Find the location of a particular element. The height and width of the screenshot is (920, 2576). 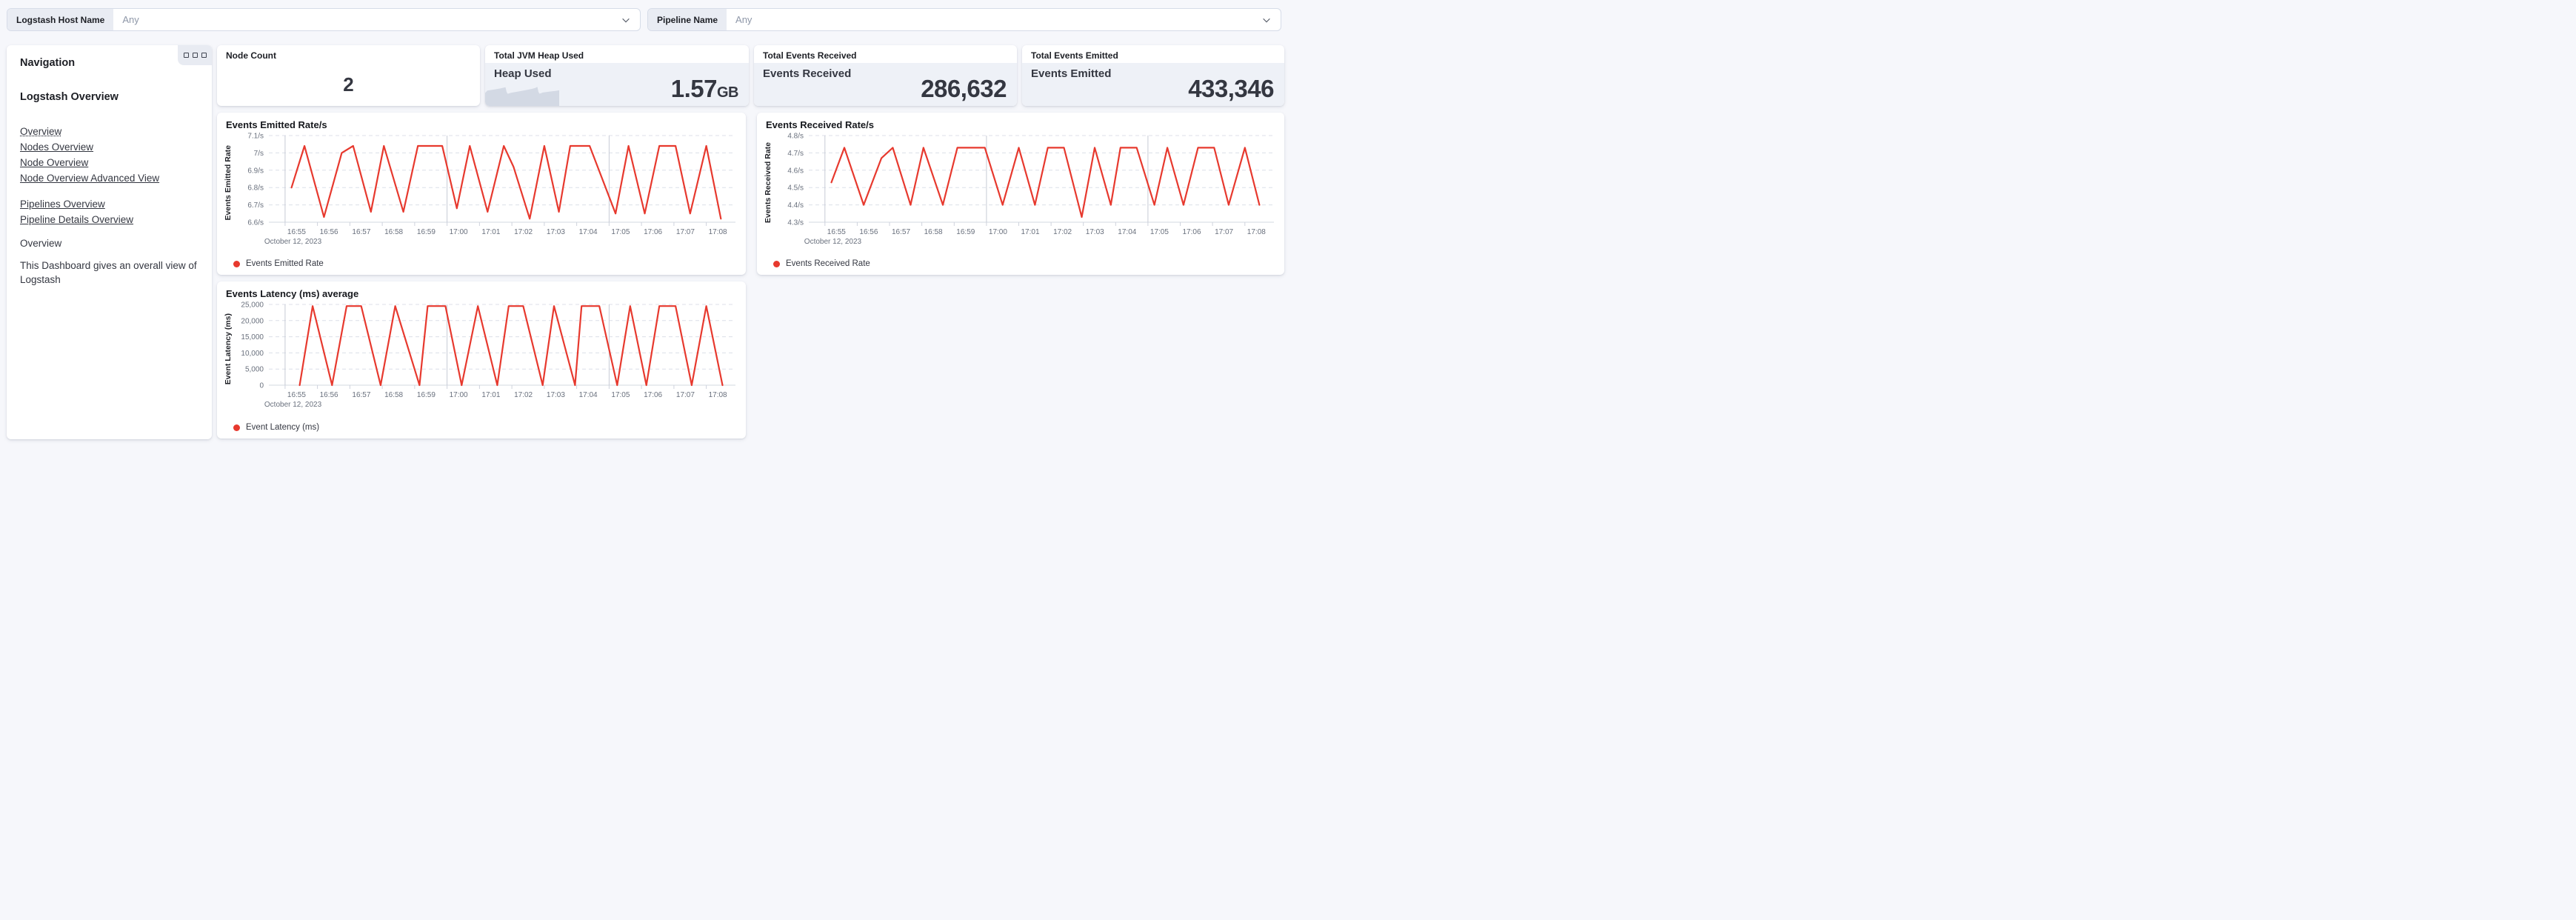

svg-text: 4.4/s is located at coordinates (795, 205).